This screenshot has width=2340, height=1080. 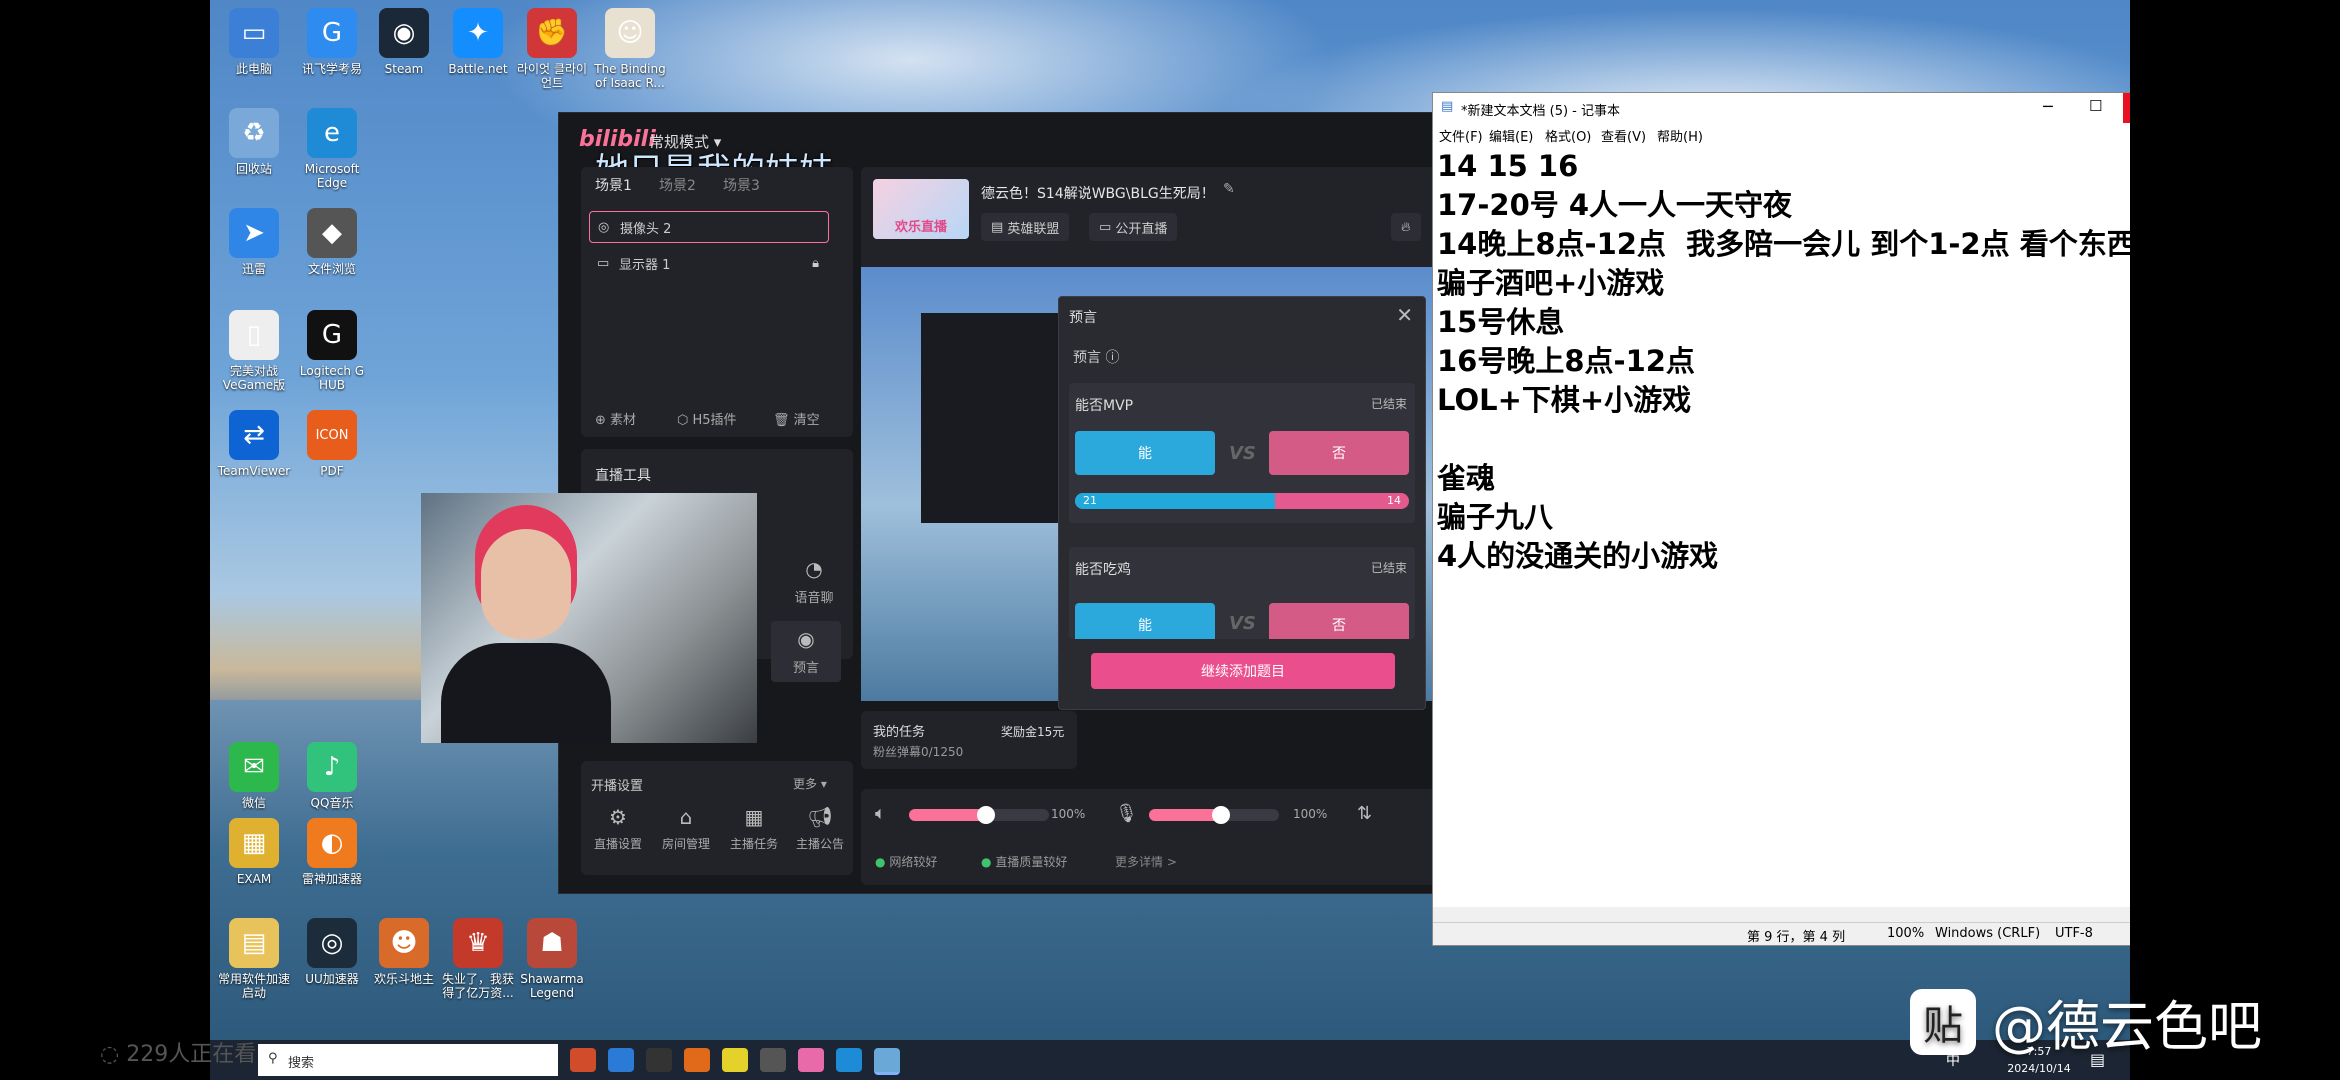 I want to click on mixer-icon: ⇅, so click(x=1364, y=813).